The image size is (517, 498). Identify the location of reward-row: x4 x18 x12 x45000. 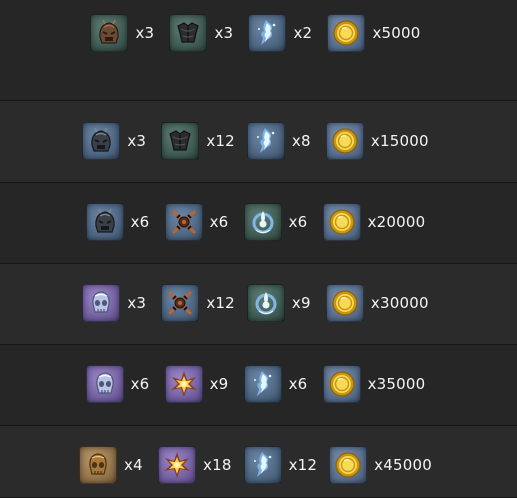
(258, 462).